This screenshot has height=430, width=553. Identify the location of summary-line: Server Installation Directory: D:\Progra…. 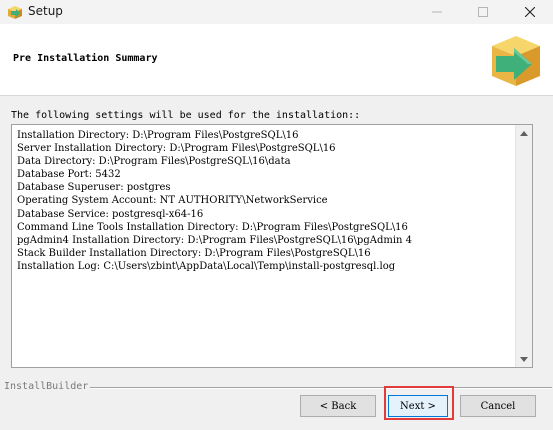
(176, 149).